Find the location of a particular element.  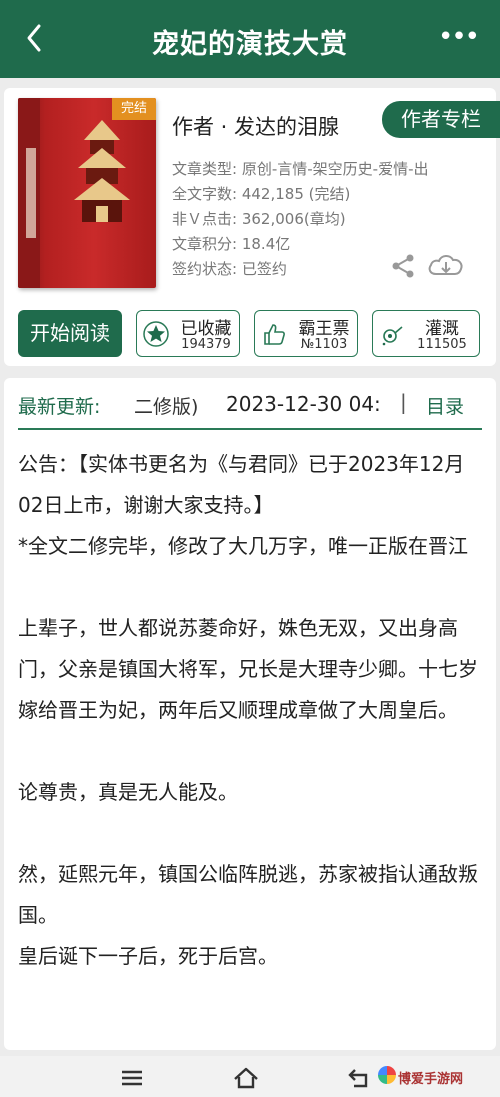

divider is located at coordinates (250, 429).